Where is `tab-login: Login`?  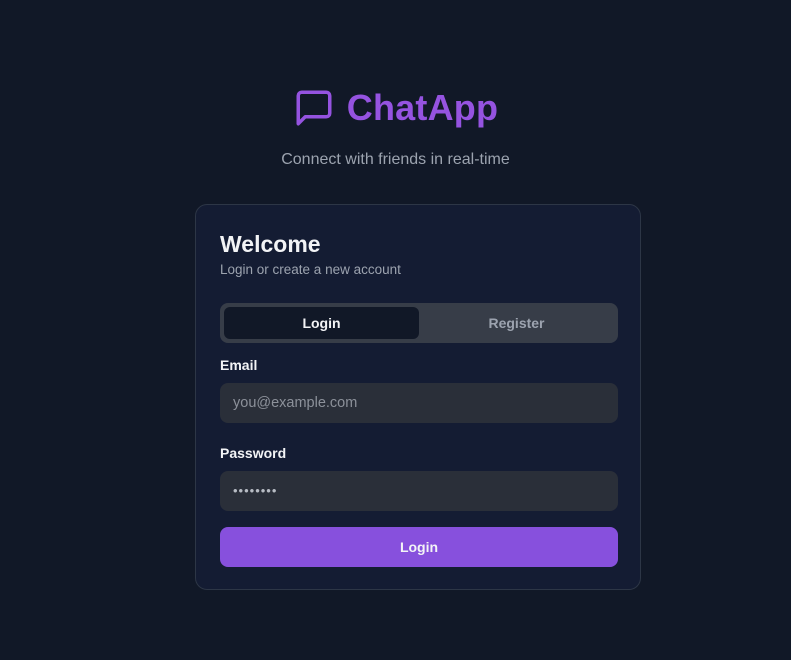
tab-login: Login is located at coordinates (321, 323).